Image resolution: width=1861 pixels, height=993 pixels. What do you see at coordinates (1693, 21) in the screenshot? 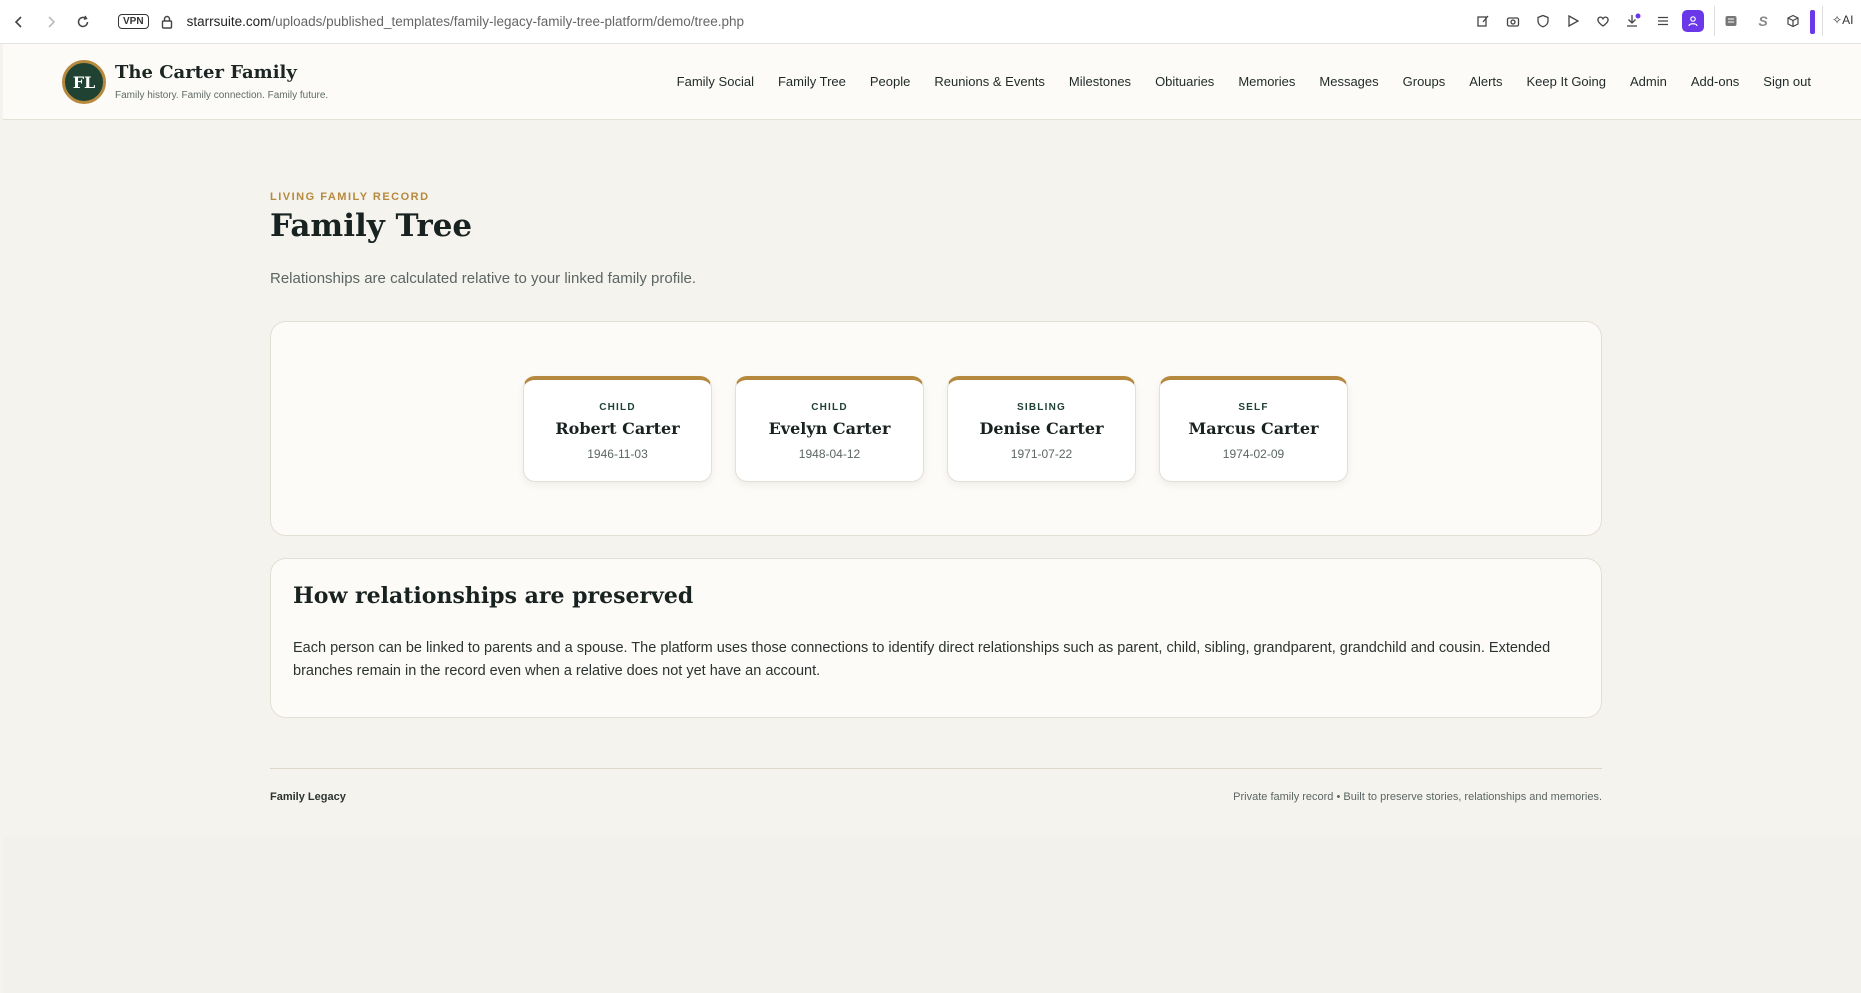
I see `profile-icon` at bounding box center [1693, 21].